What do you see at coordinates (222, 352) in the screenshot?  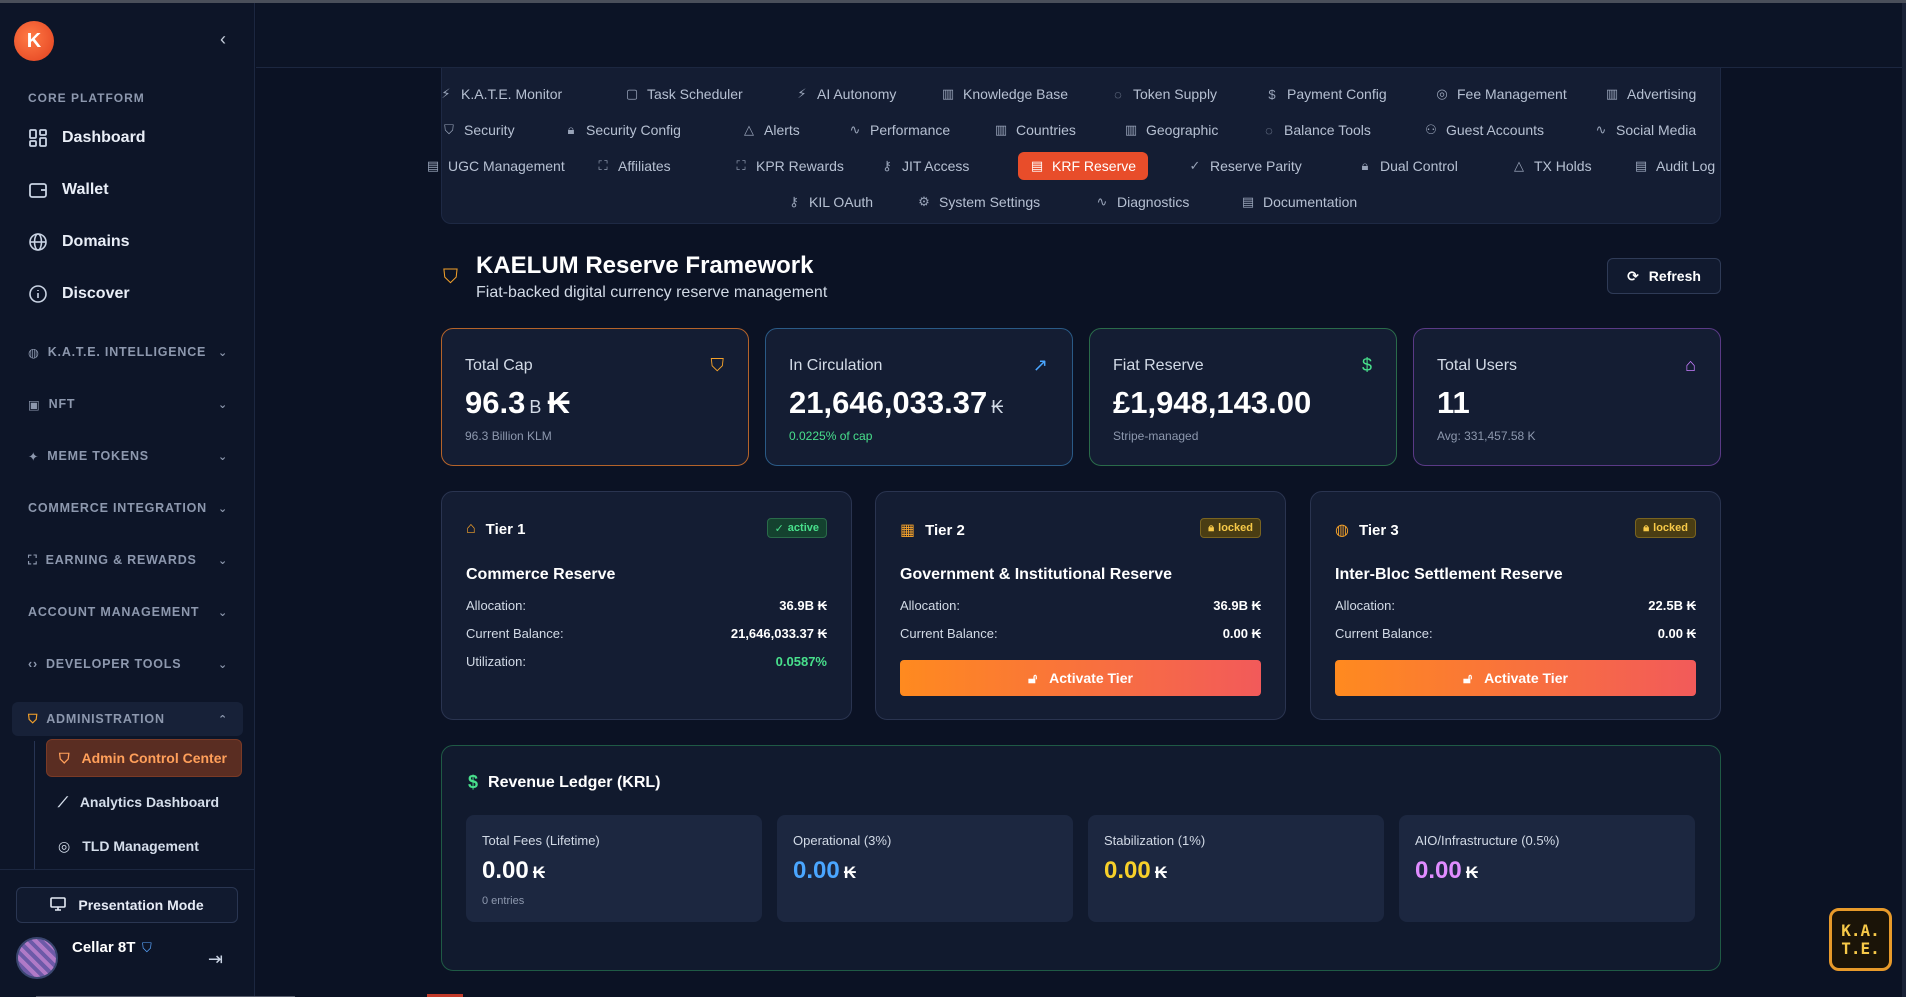 I see `chevron-down-icon: ⌄` at bounding box center [222, 352].